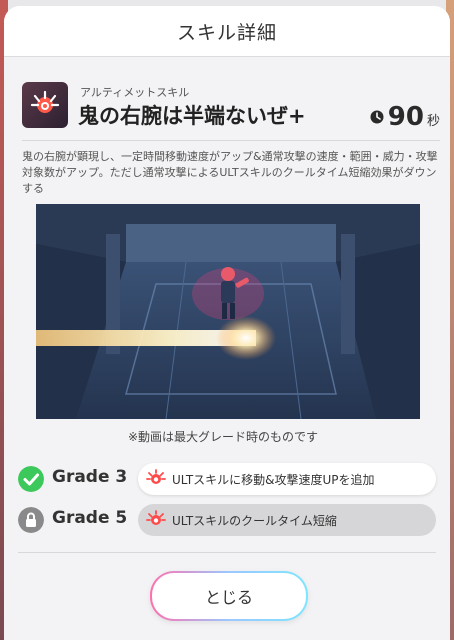  I want to click on dialog-title: スキル詳細, so click(227, 31).